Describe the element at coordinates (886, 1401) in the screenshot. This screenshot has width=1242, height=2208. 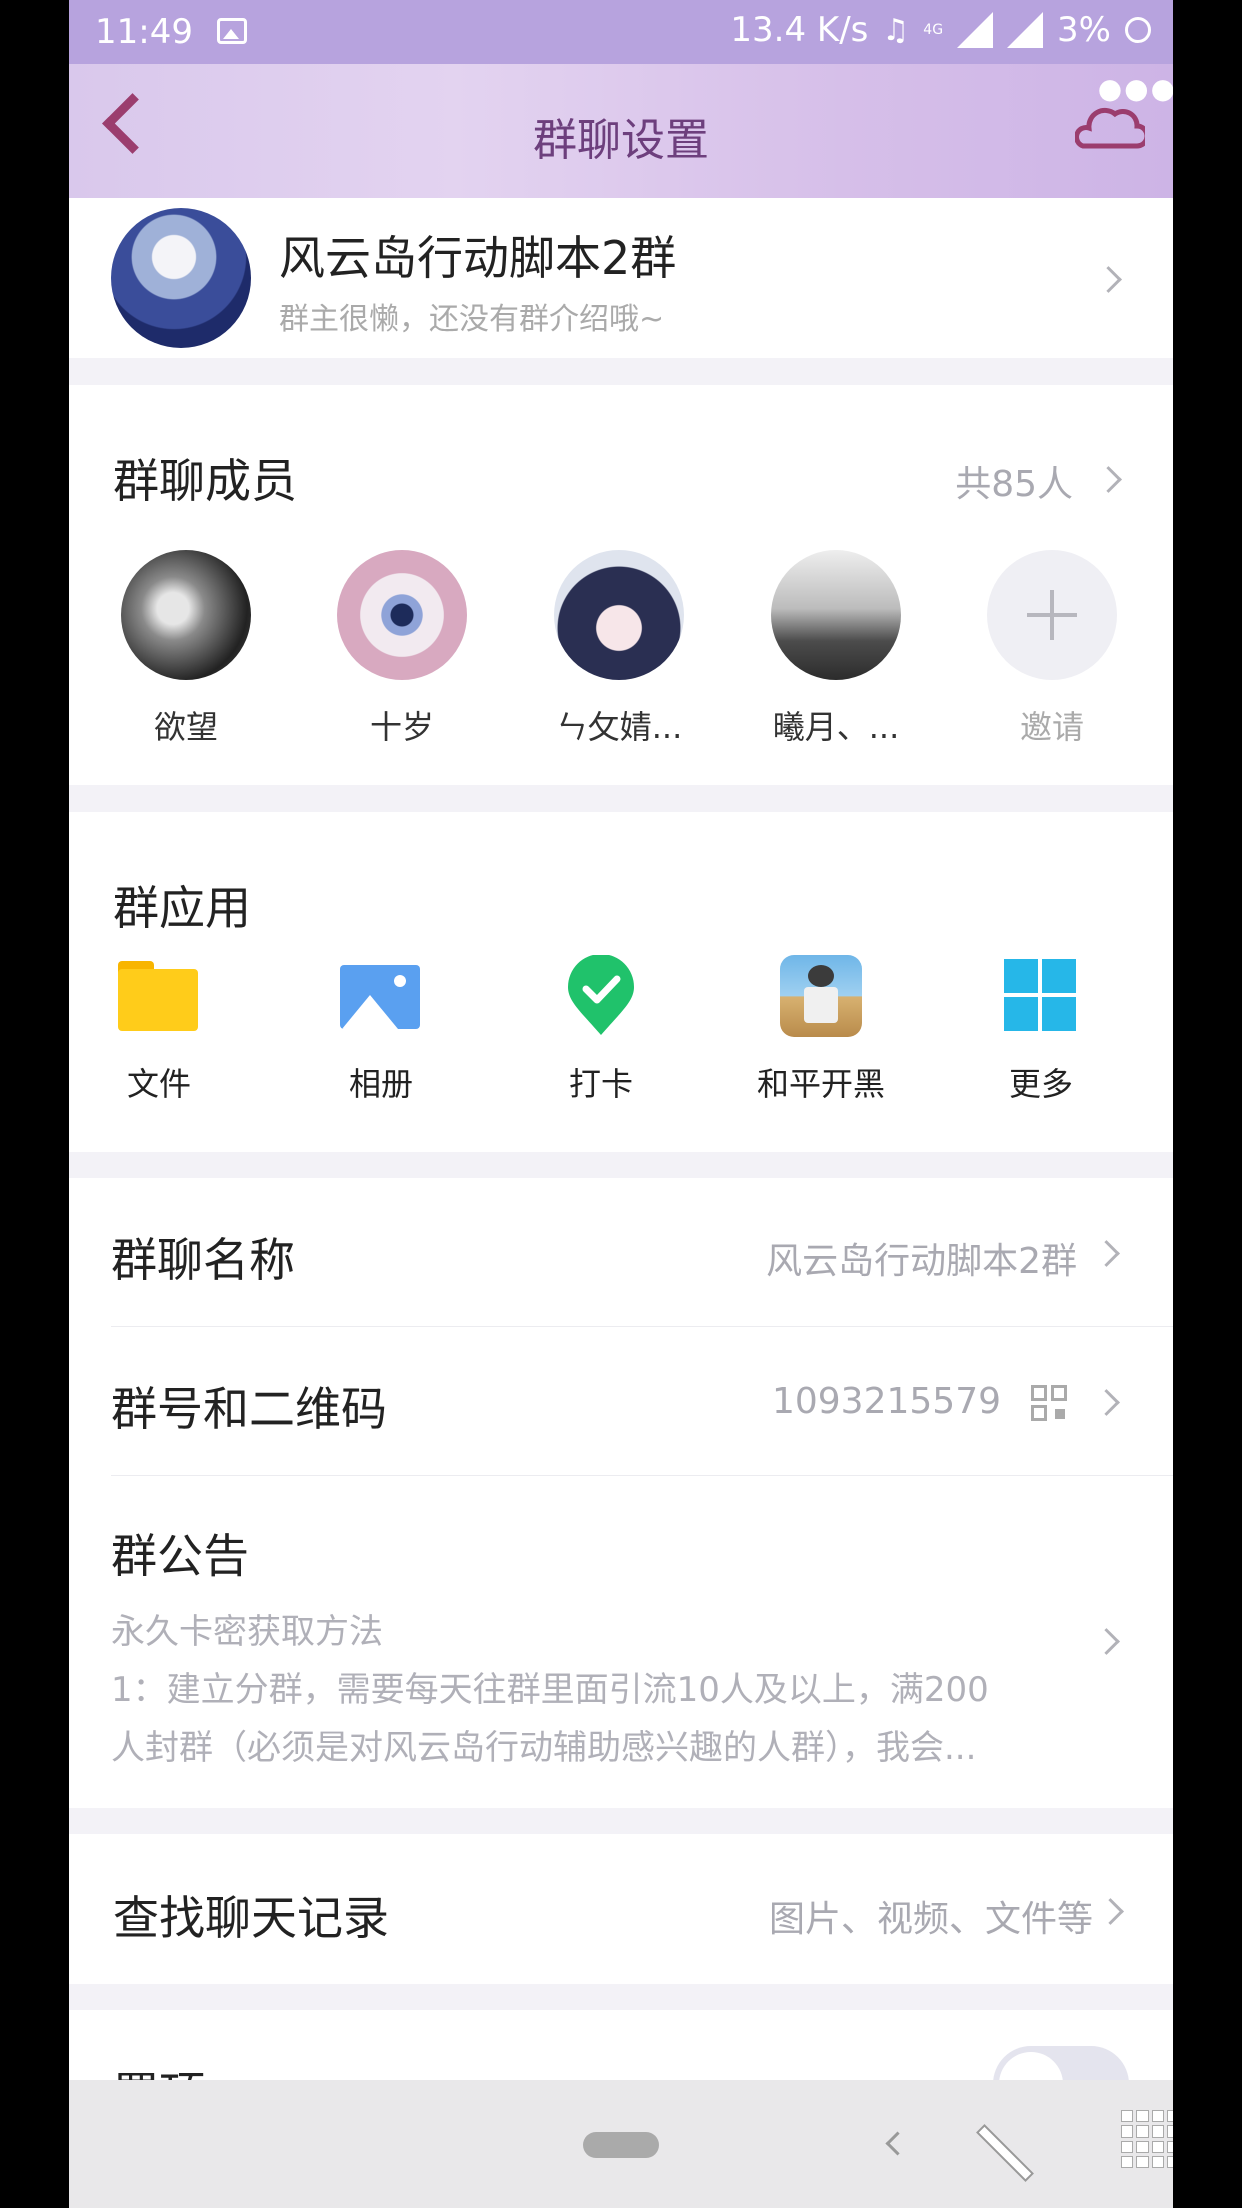
I see `group-id-value: 1093215579` at that location.